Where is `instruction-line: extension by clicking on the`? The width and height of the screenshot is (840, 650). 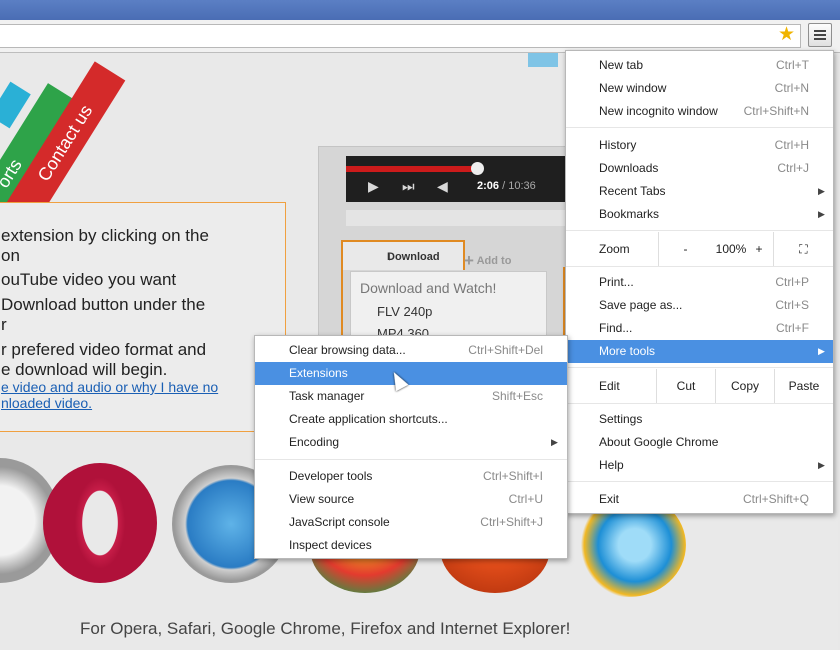
instruction-line: extension by clicking on the is located at coordinates (105, 235).